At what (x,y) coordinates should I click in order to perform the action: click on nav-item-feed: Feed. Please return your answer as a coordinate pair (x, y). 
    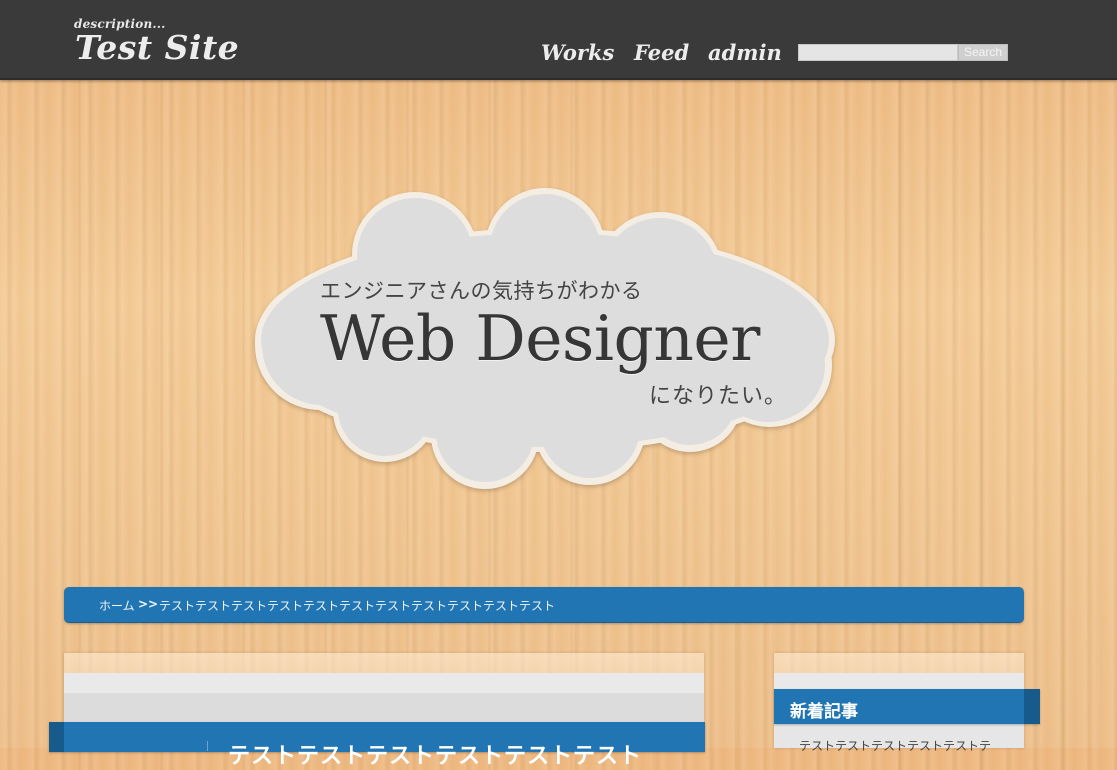
    Looking at the image, I should click on (661, 52).